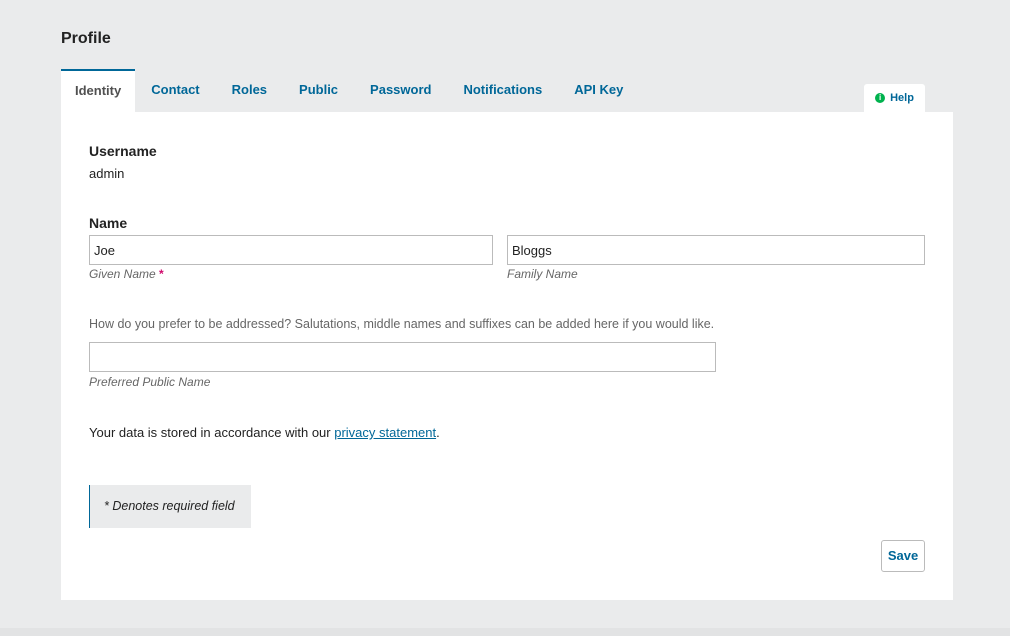  Describe the element at coordinates (107, 173) in the screenshot. I see `username-value: admin` at that location.